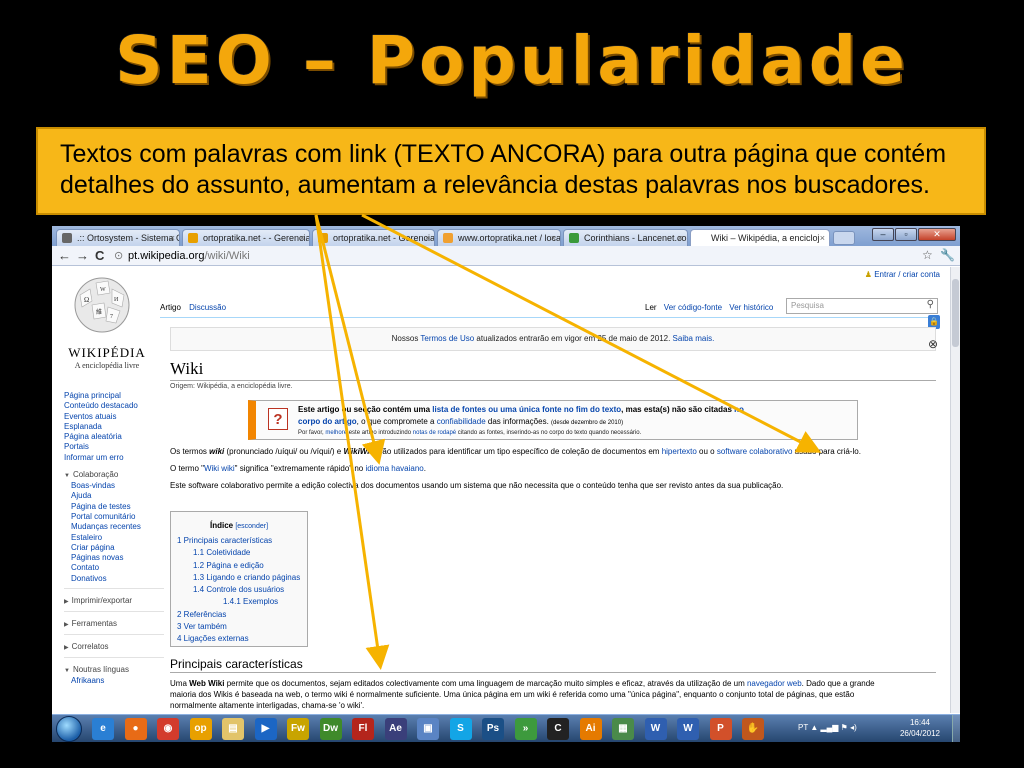  What do you see at coordinates (114, 458) in the screenshot?
I see `sidebar-link: Informar um erro` at bounding box center [114, 458].